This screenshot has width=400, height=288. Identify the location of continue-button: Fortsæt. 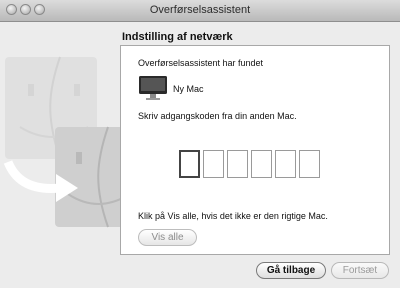
(360, 270).